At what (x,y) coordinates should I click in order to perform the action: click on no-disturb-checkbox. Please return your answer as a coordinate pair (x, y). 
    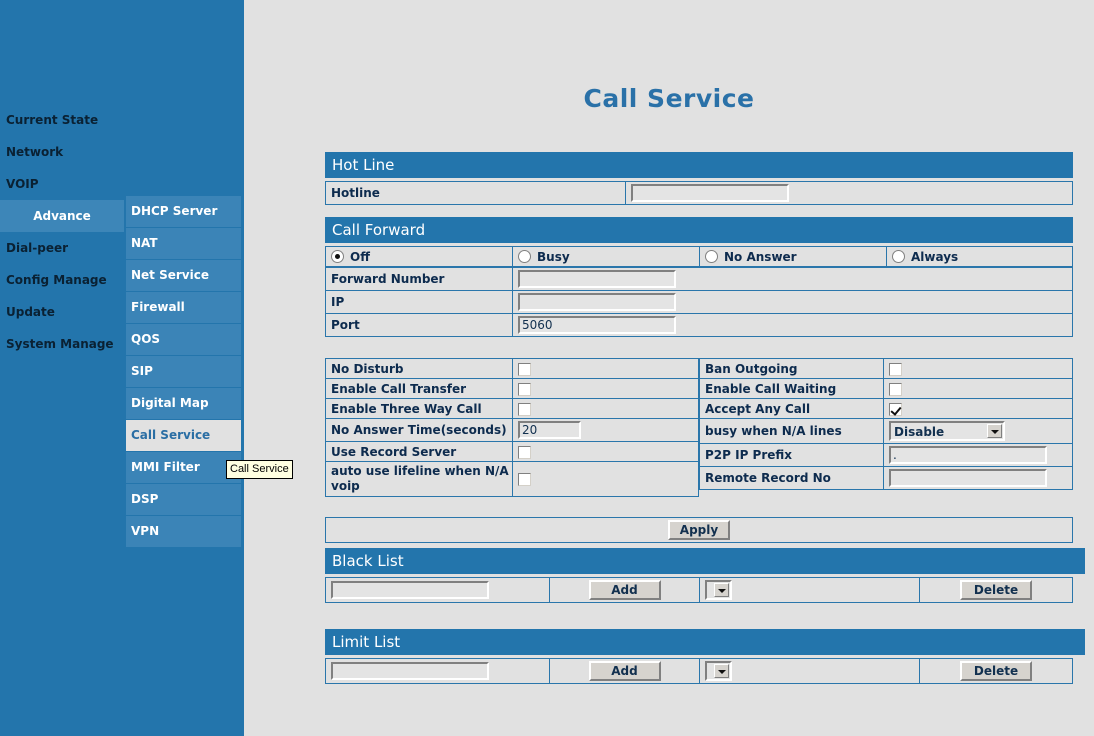
    Looking at the image, I should click on (524, 369).